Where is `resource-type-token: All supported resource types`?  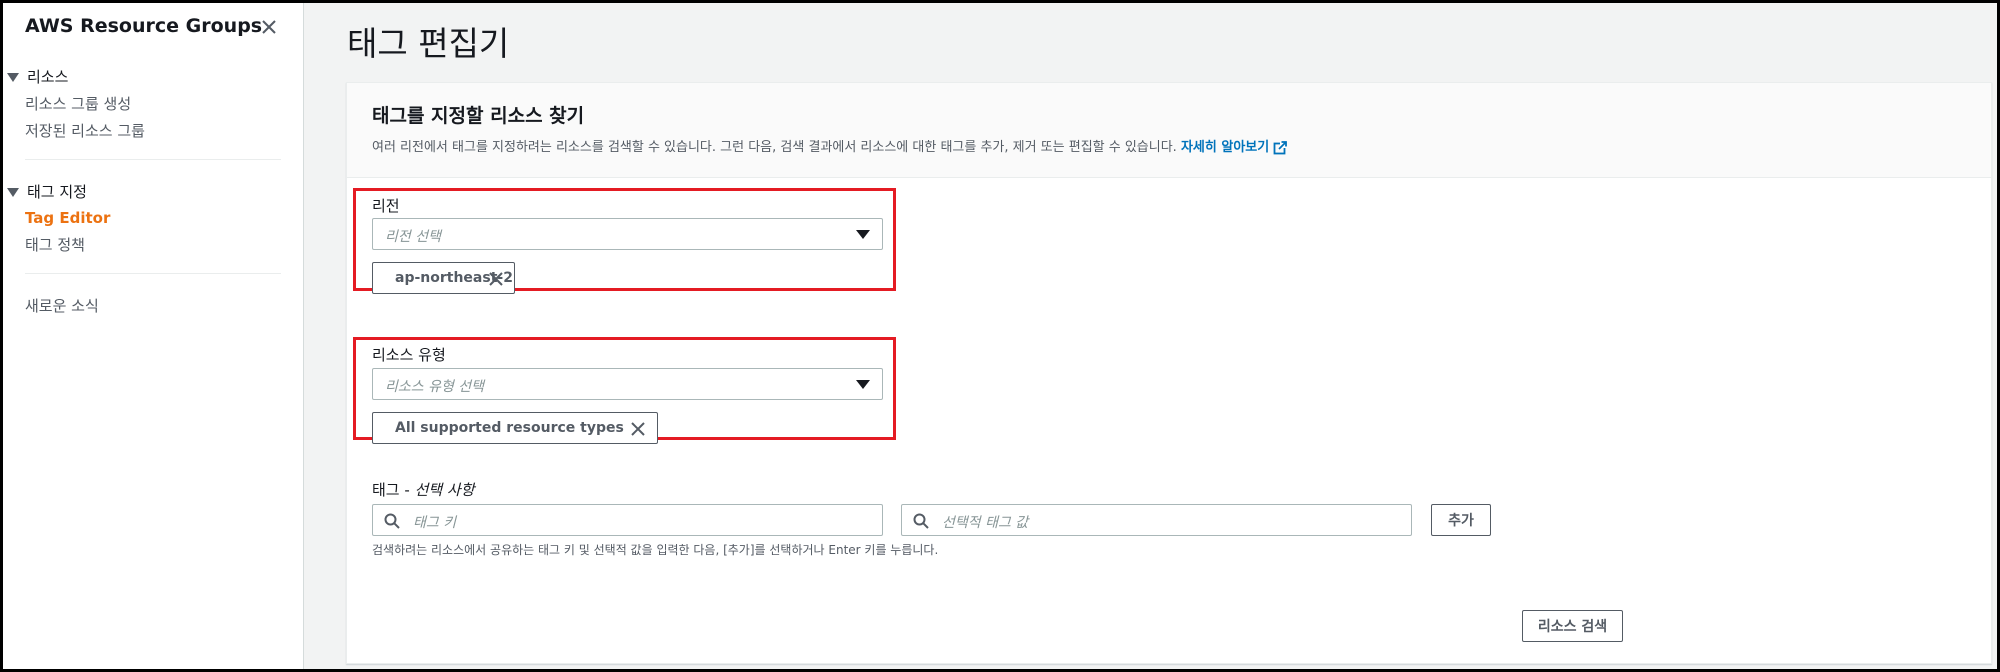
resource-type-token: All supported resource types is located at coordinates (515, 428).